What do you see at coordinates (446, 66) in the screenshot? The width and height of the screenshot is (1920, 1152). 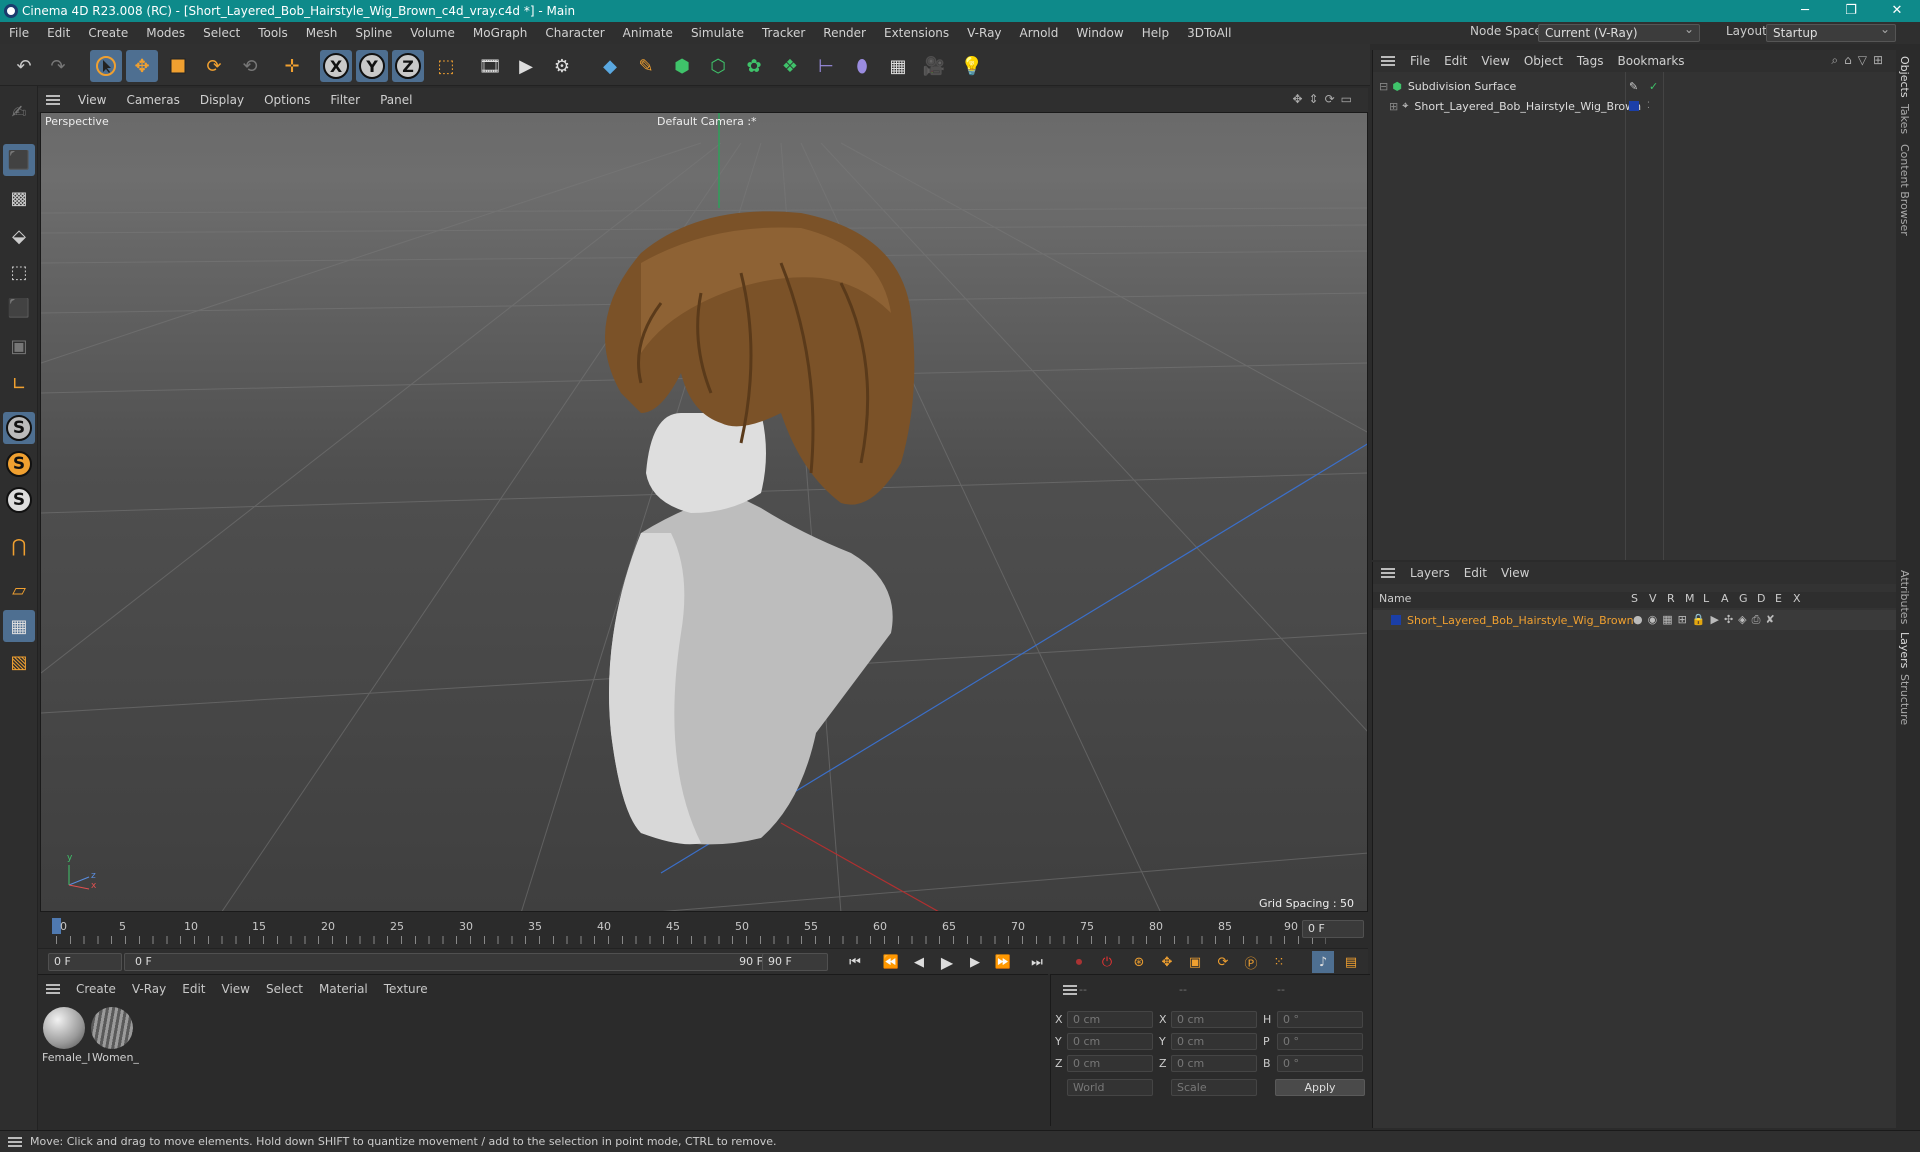 I see `coordinate-system-icon: ⬚` at bounding box center [446, 66].